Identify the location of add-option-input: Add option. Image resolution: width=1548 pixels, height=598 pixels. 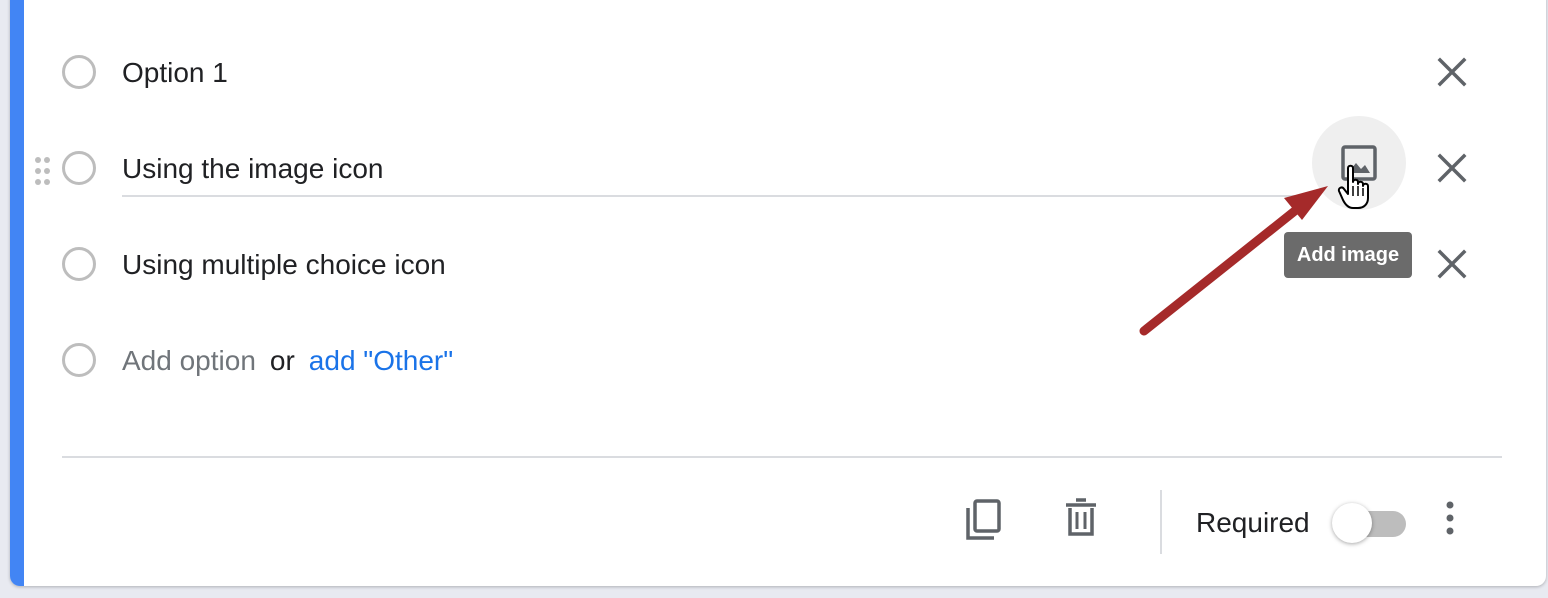
(189, 360).